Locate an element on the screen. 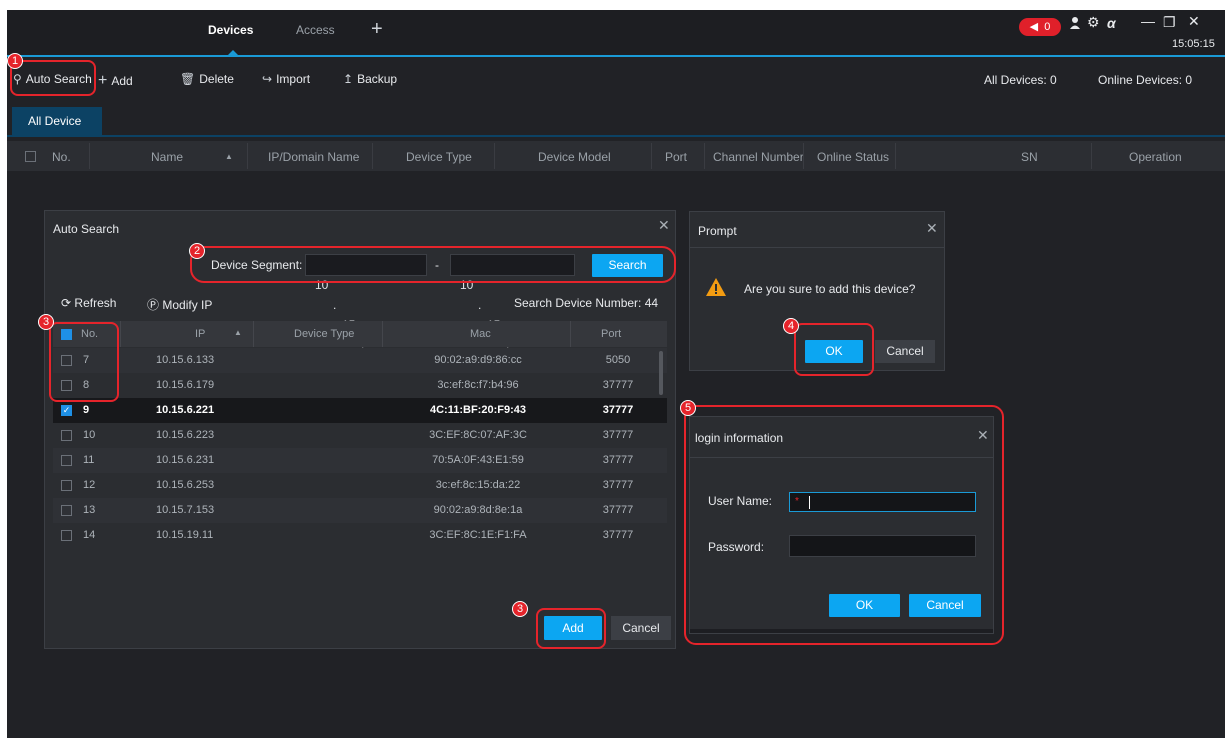 The width and height of the screenshot is (1228, 738). subtab-underline is located at coordinates (616, 136).